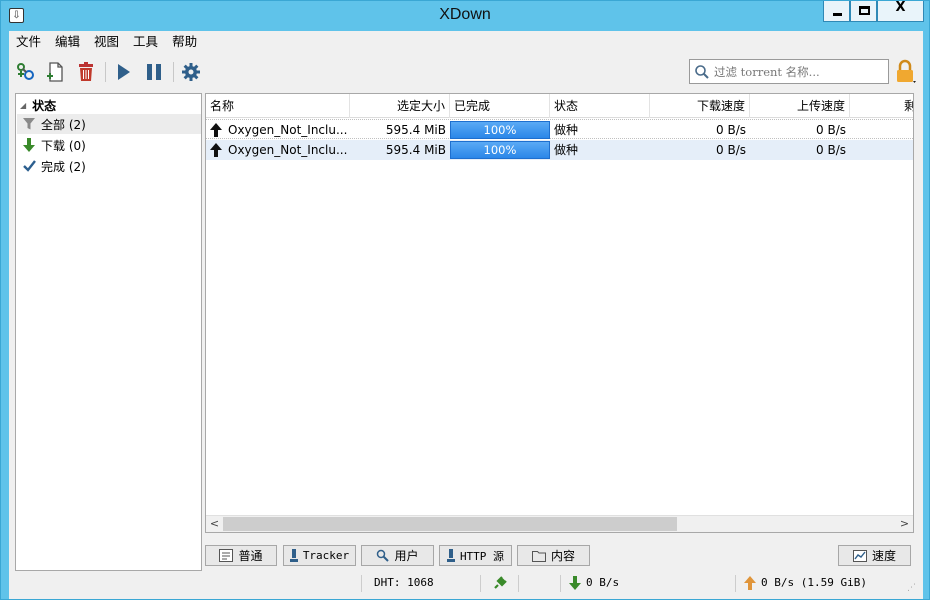 The width and height of the screenshot is (930, 605). I want to click on status-bar: DHT: 1068 0 B/s 0 B/s (1.59 GiB) ⋰, so click(466, 583).